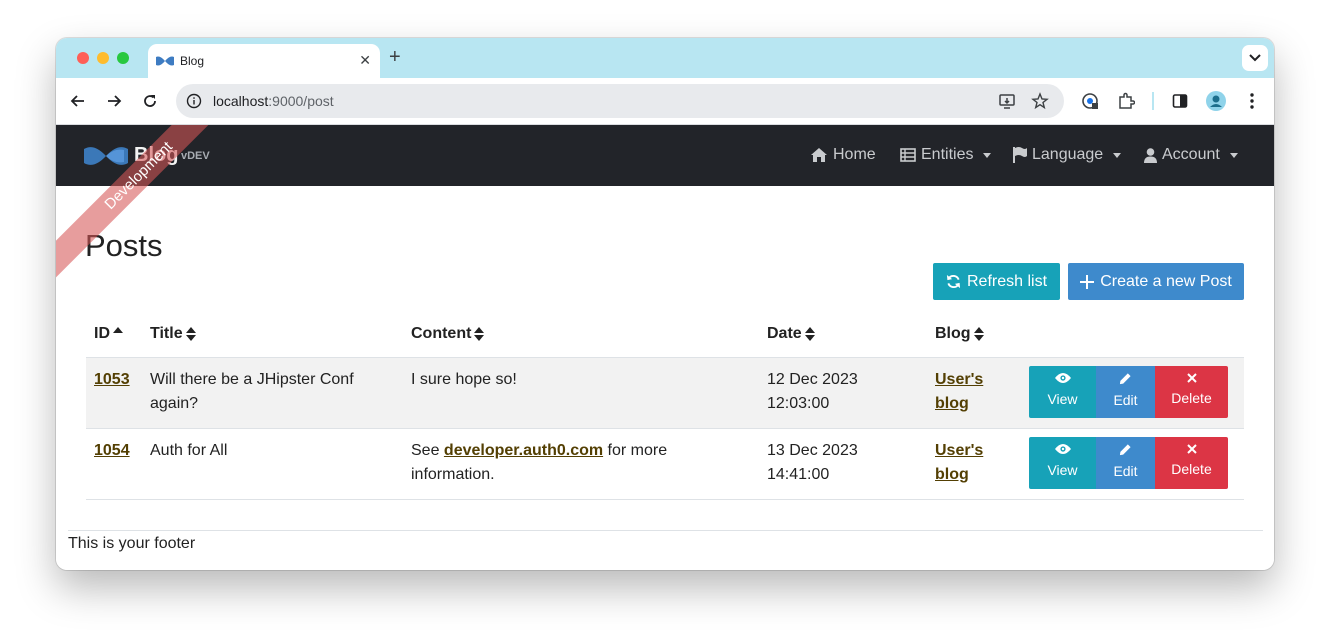 The width and height of the screenshot is (1330, 644). I want to click on table-list-icon, so click(908, 155).